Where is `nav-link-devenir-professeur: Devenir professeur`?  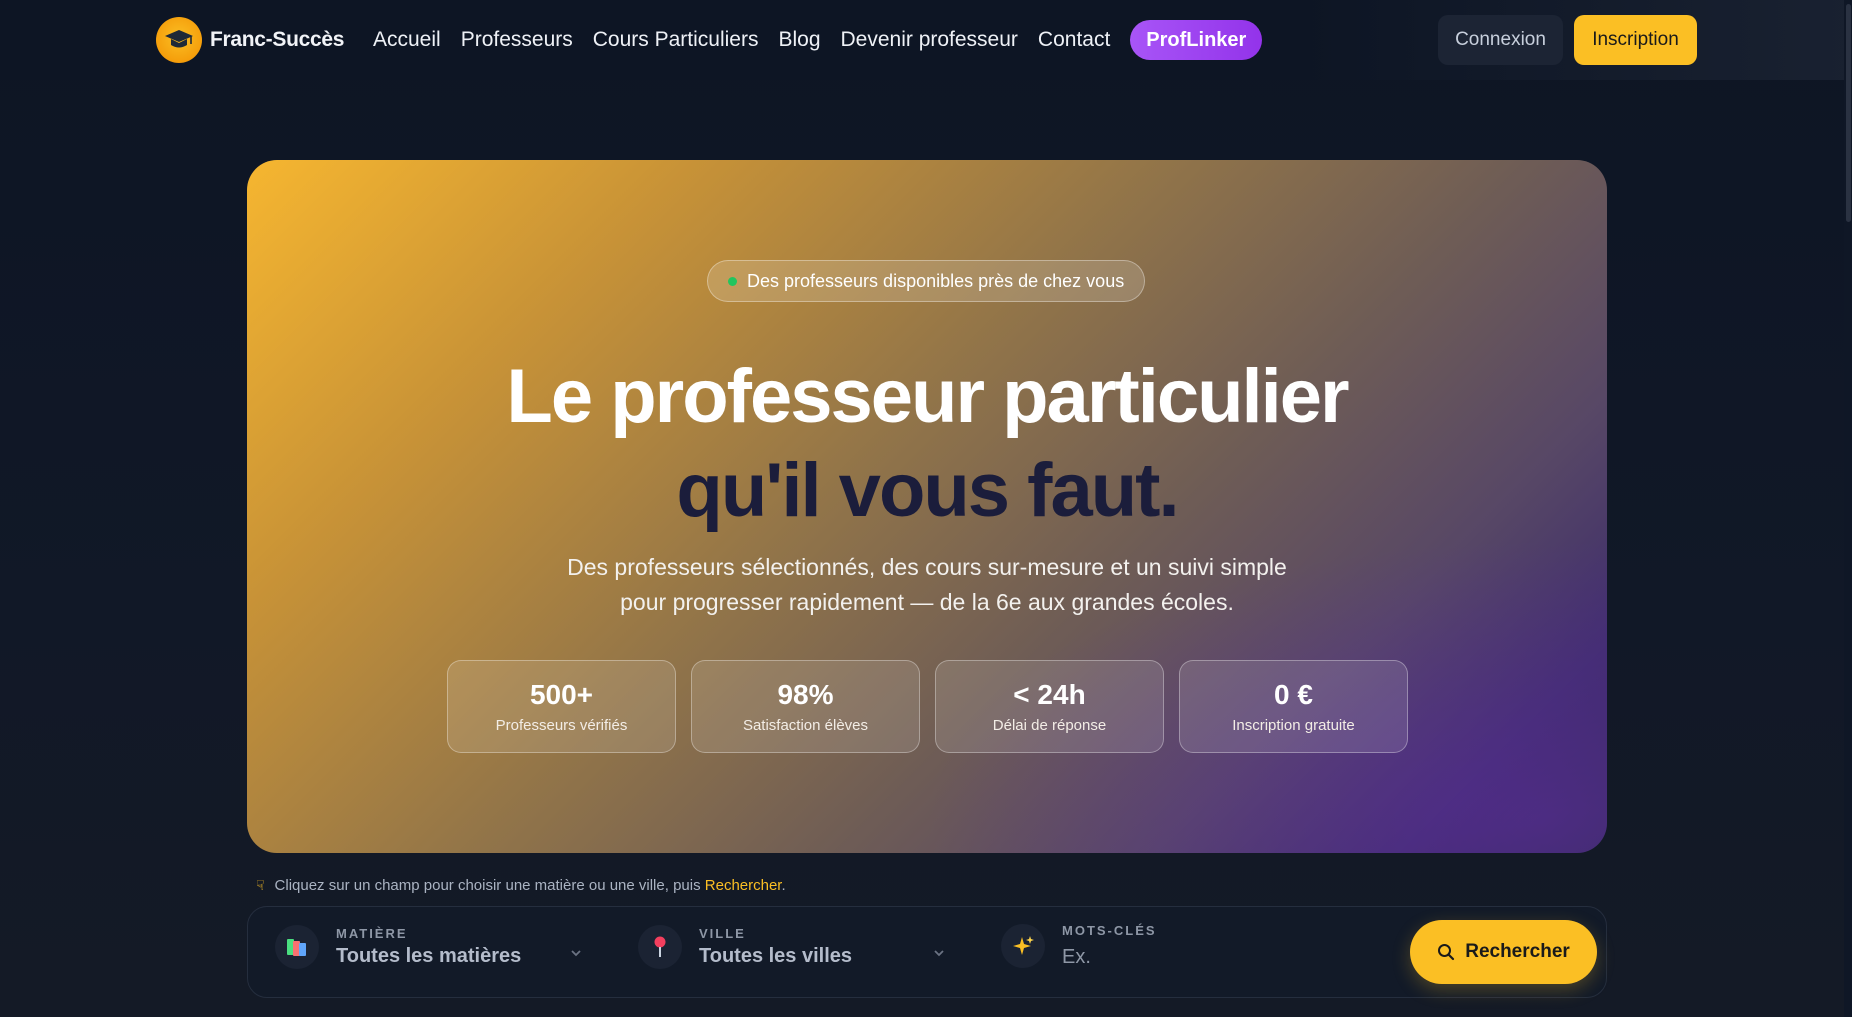 nav-link-devenir-professeur: Devenir professeur is located at coordinates (929, 40).